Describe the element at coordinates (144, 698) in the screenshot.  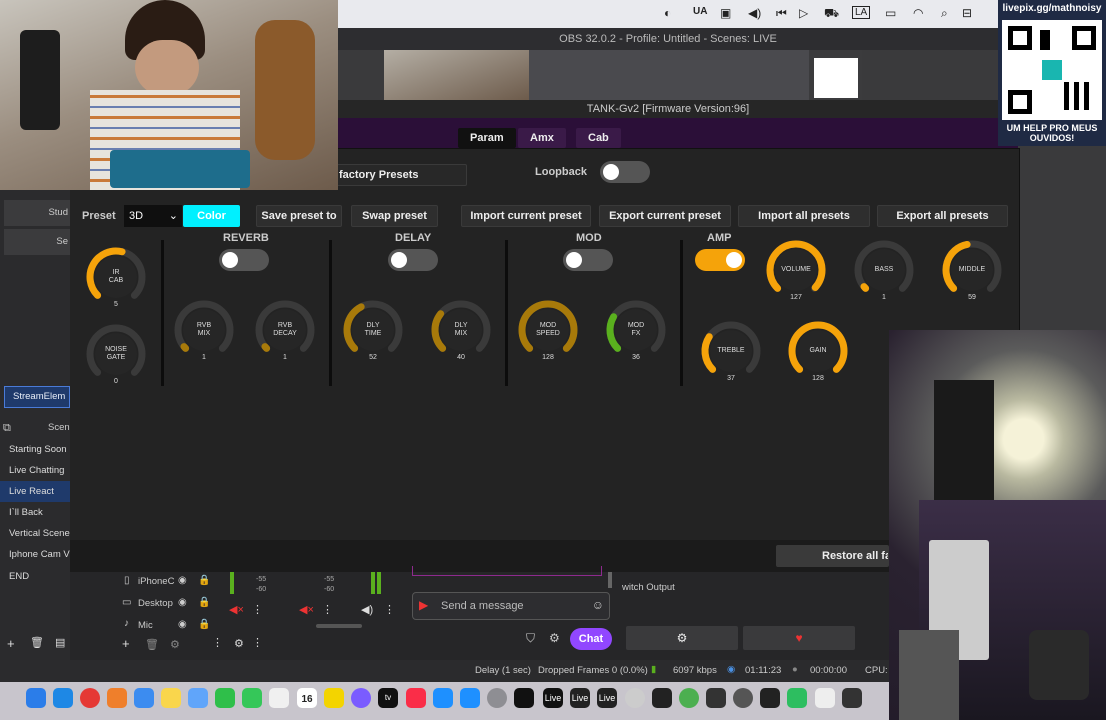
I see `mail-icon` at that location.